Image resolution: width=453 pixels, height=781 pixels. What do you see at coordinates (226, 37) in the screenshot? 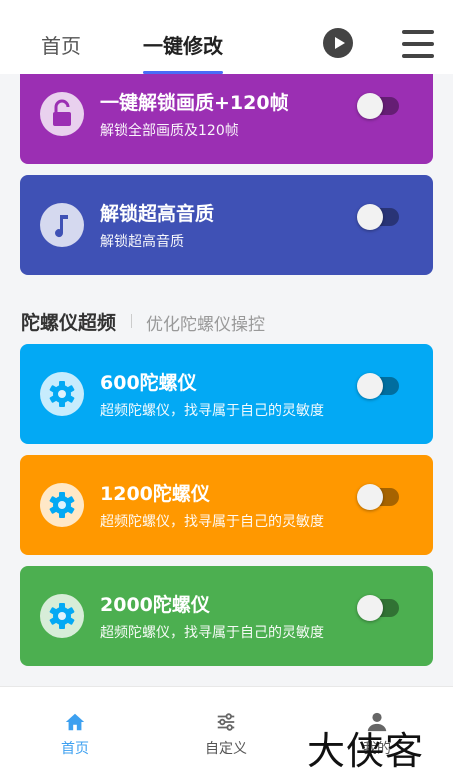
I see `top-bar: 首页 一键修改` at bounding box center [226, 37].